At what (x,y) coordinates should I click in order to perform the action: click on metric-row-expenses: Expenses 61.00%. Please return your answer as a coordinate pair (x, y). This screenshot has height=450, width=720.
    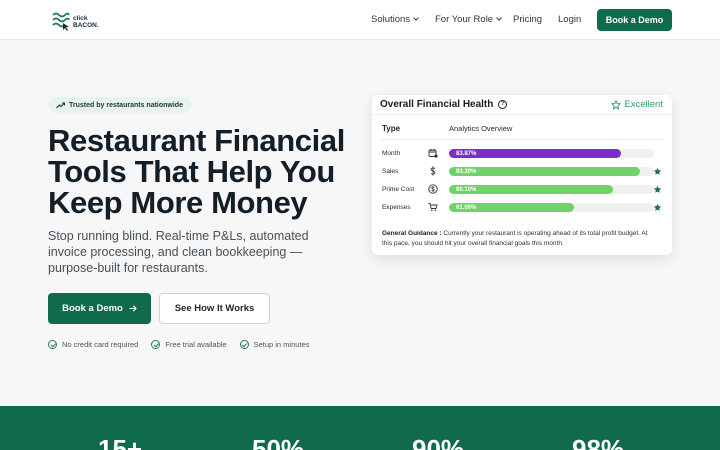
    Looking at the image, I should click on (522, 208).